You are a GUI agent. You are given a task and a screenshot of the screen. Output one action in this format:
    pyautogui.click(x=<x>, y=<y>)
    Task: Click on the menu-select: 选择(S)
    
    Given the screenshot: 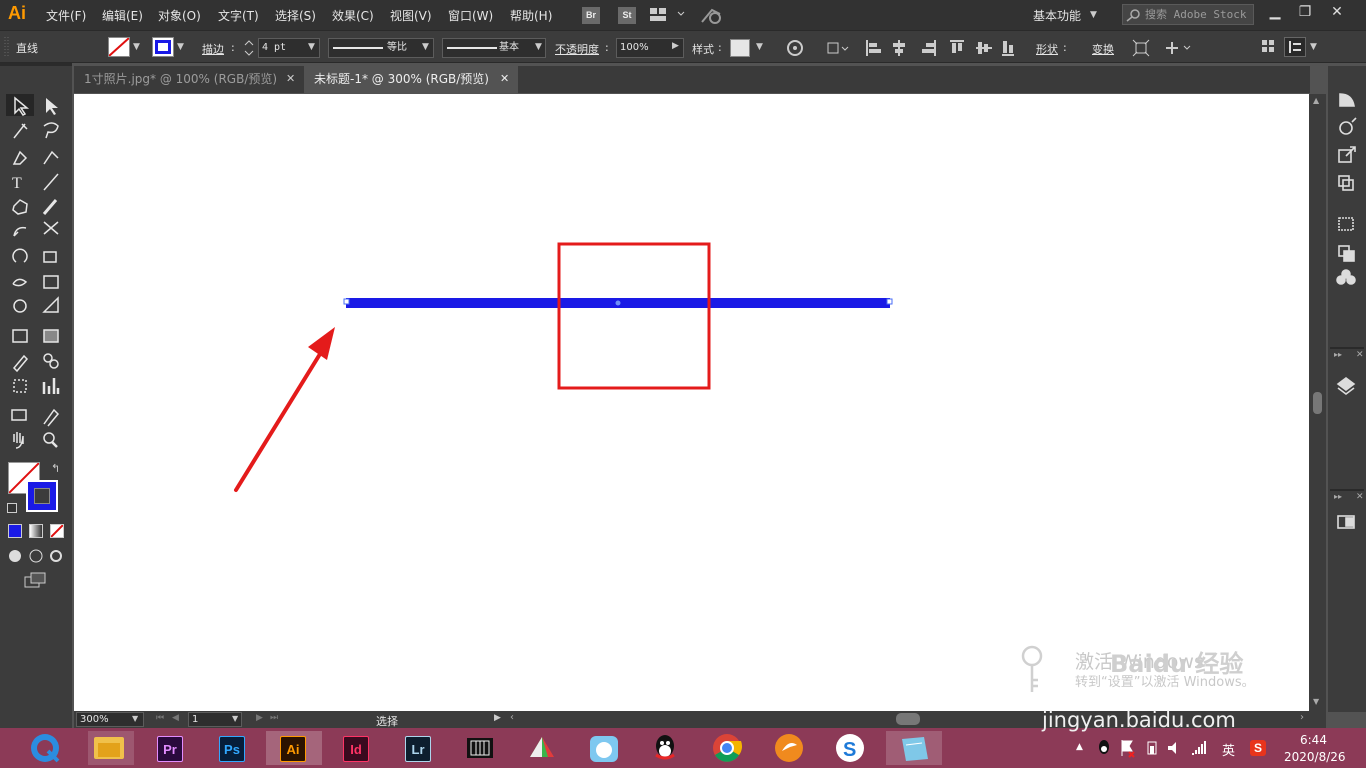 What is the action you would take?
    pyautogui.click(x=295, y=15)
    